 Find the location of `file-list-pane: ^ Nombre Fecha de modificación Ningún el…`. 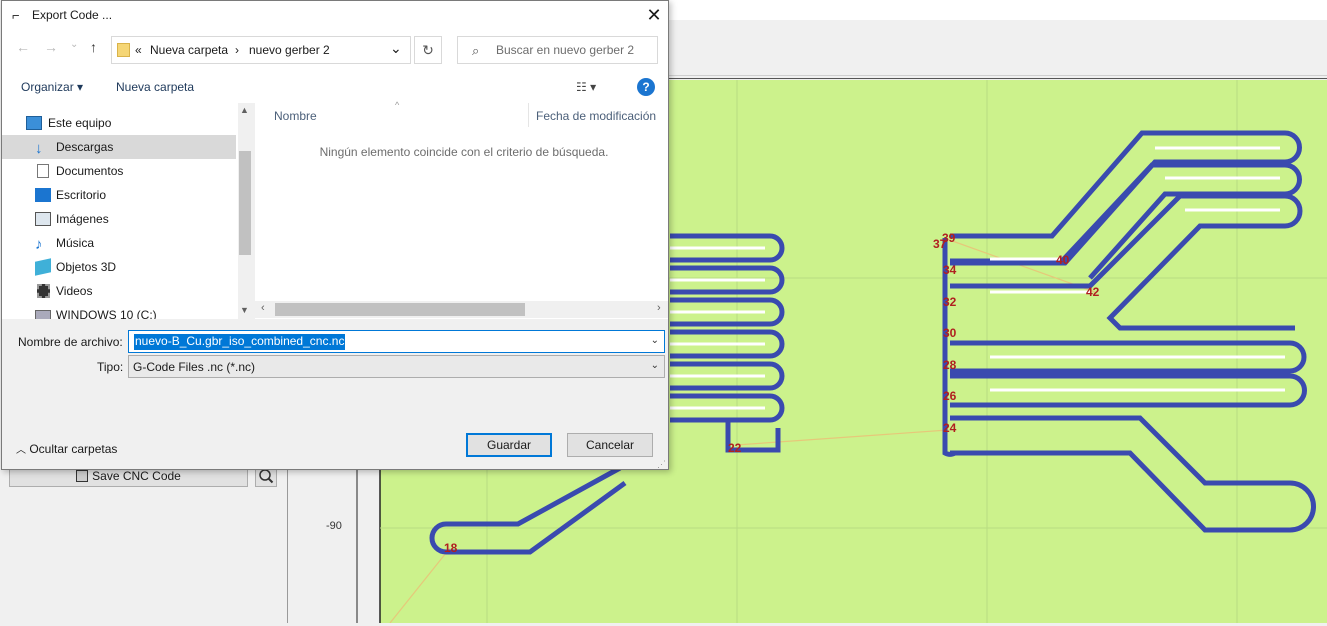

file-list-pane: ^ Nombre Fecha de modificación Ningún el… is located at coordinates (461, 209).